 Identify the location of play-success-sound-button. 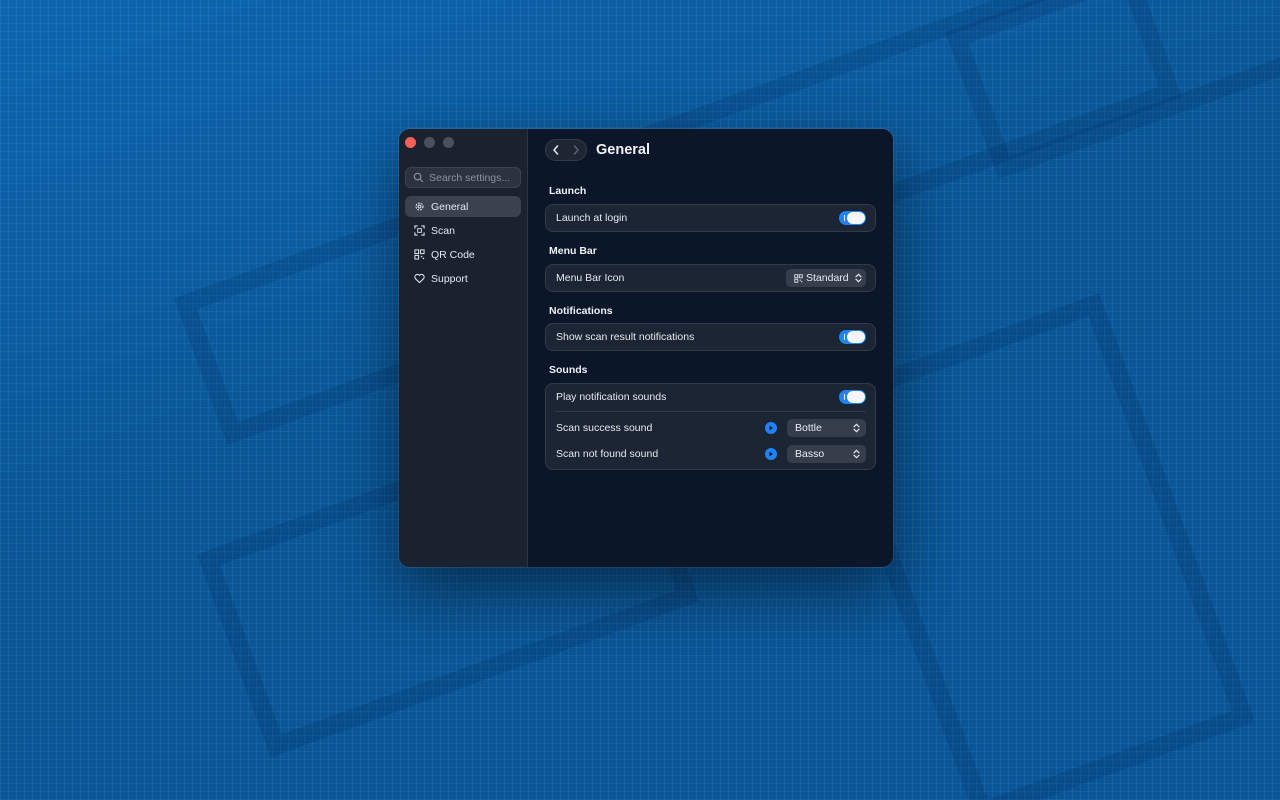
(771, 428).